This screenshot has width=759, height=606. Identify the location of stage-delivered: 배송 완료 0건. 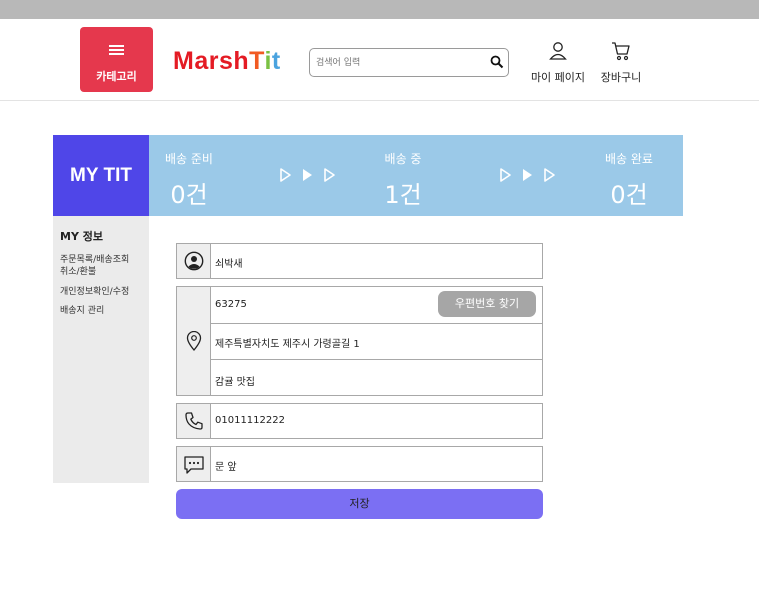
(629, 172).